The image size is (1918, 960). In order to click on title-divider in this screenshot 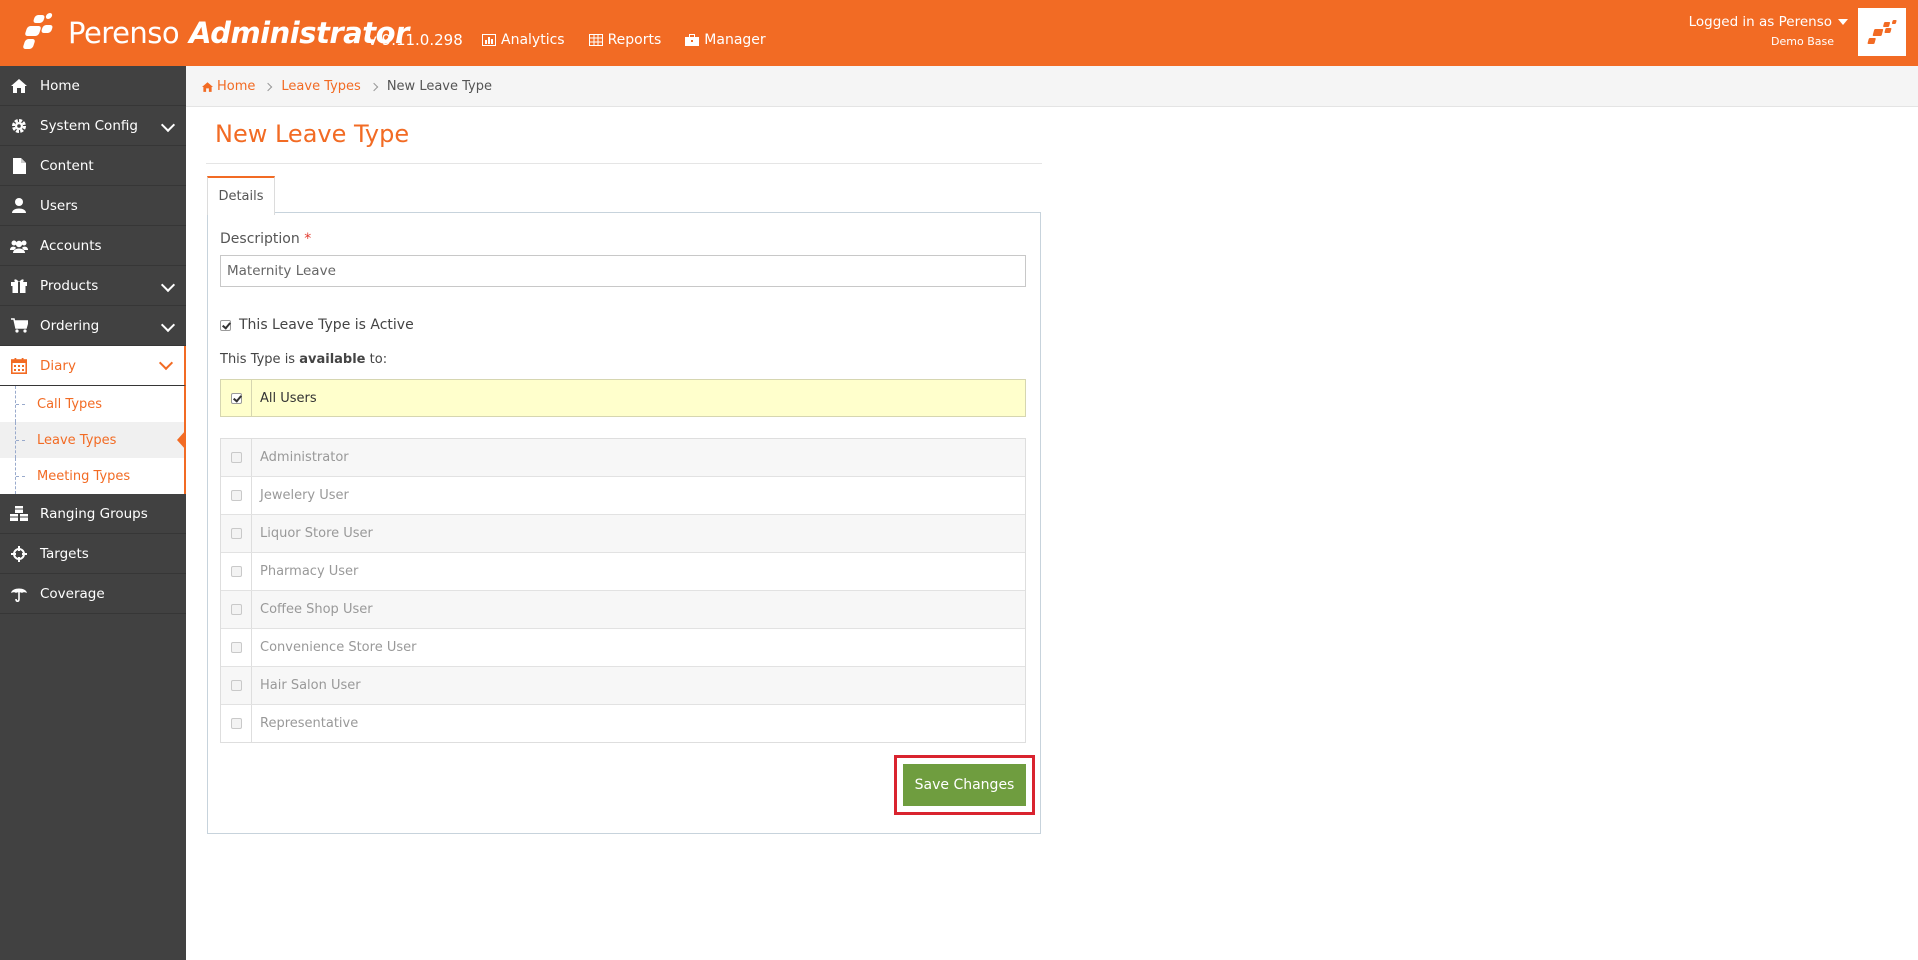, I will do `click(624, 163)`.